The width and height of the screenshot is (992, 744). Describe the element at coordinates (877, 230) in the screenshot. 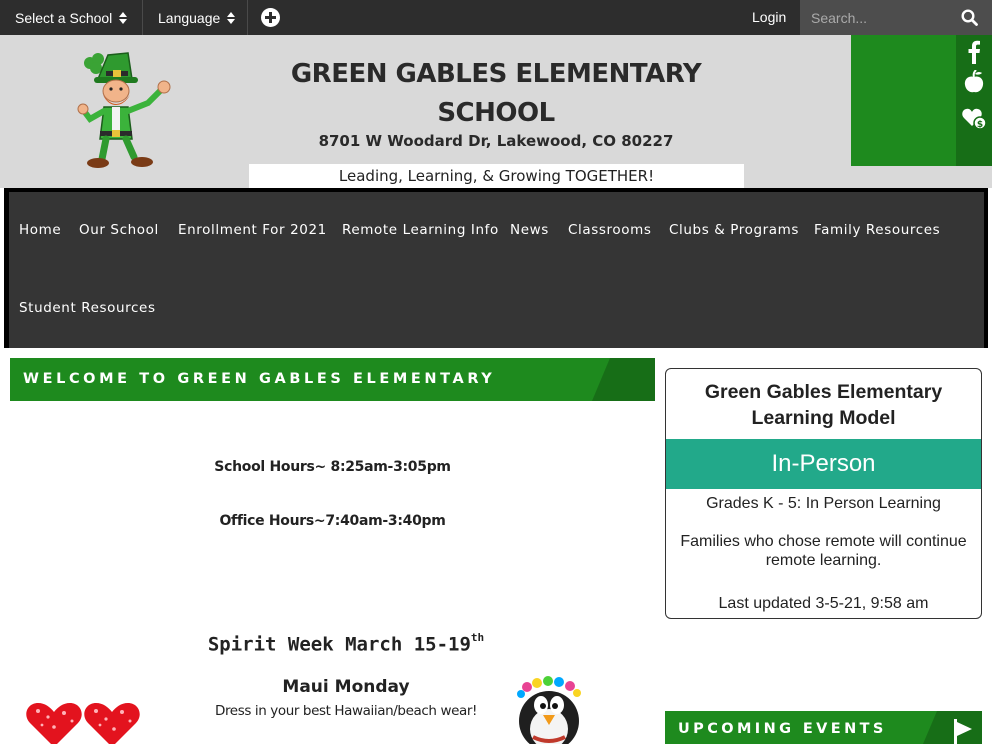

I see `nav-item-family-resources: Family Resources` at that location.